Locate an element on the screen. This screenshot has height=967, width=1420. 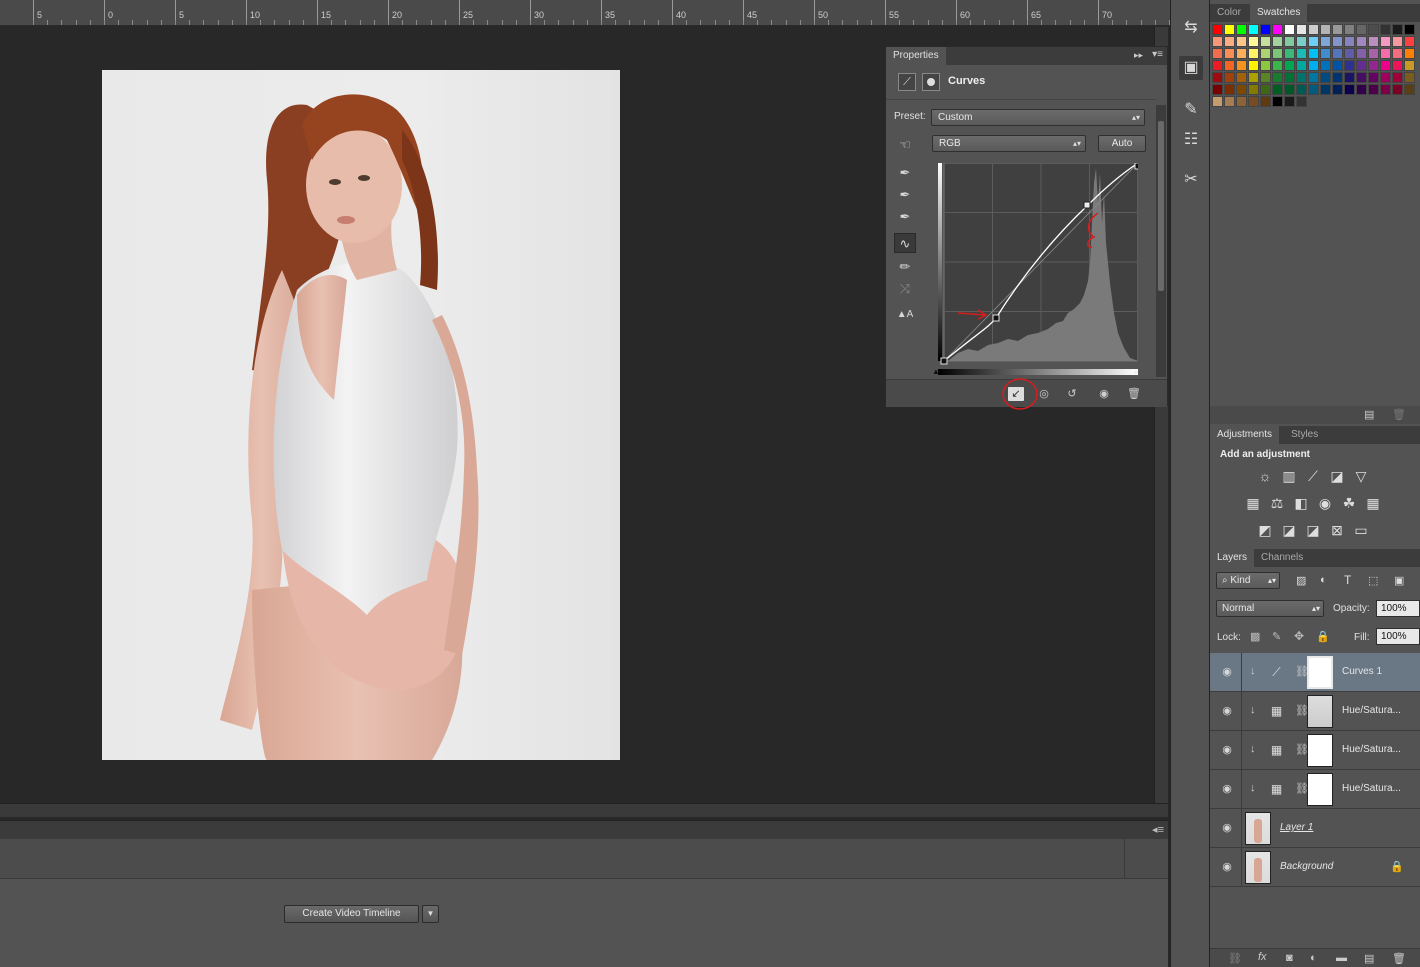
threshold-icon: ◪ is located at coordinates (1313, 530).